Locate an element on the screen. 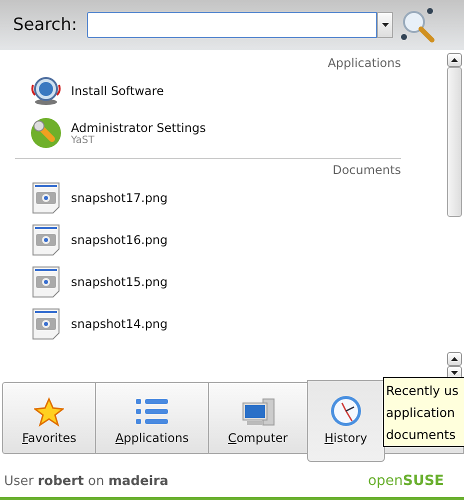 Image resolution: width=464 pixels, height=500 pixels. item-name: snapshot14.png is located at coordinates (119, 324).